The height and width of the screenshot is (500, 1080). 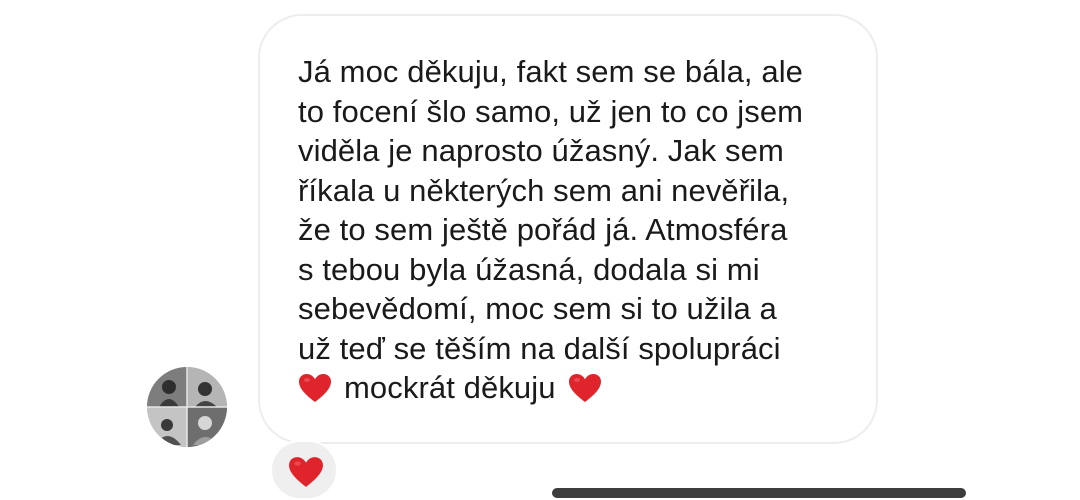 I want to click on message-line: to focení šlo samo, už jen to co jsem, so click(x=551, y=111).